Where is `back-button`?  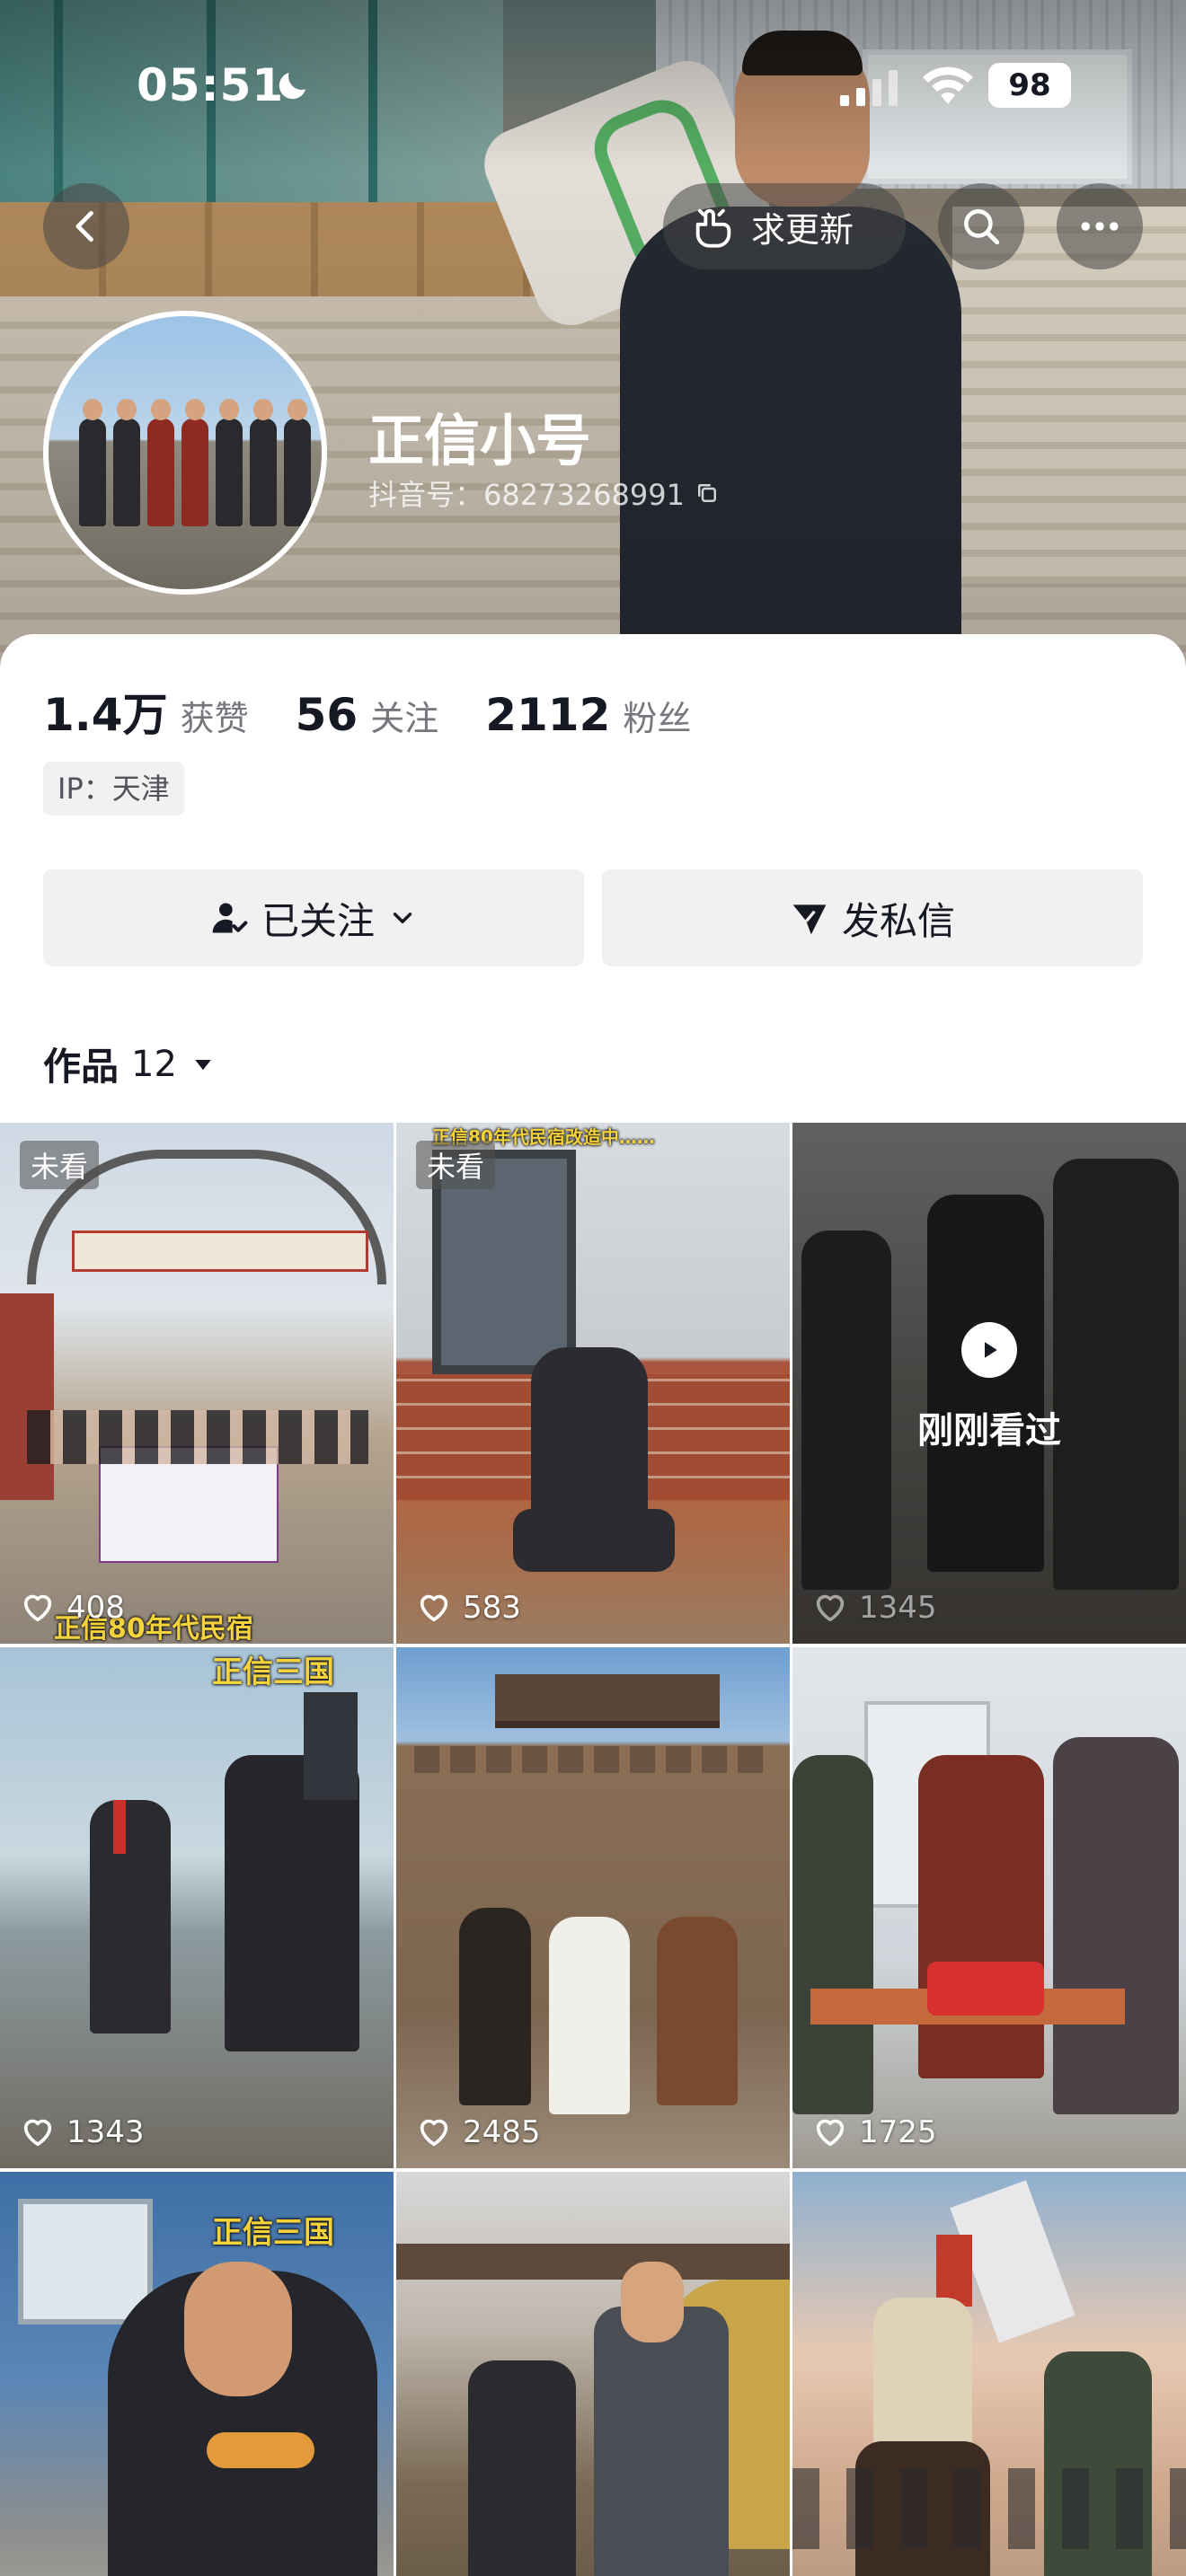
back-button is located at coordinates (86, 226).